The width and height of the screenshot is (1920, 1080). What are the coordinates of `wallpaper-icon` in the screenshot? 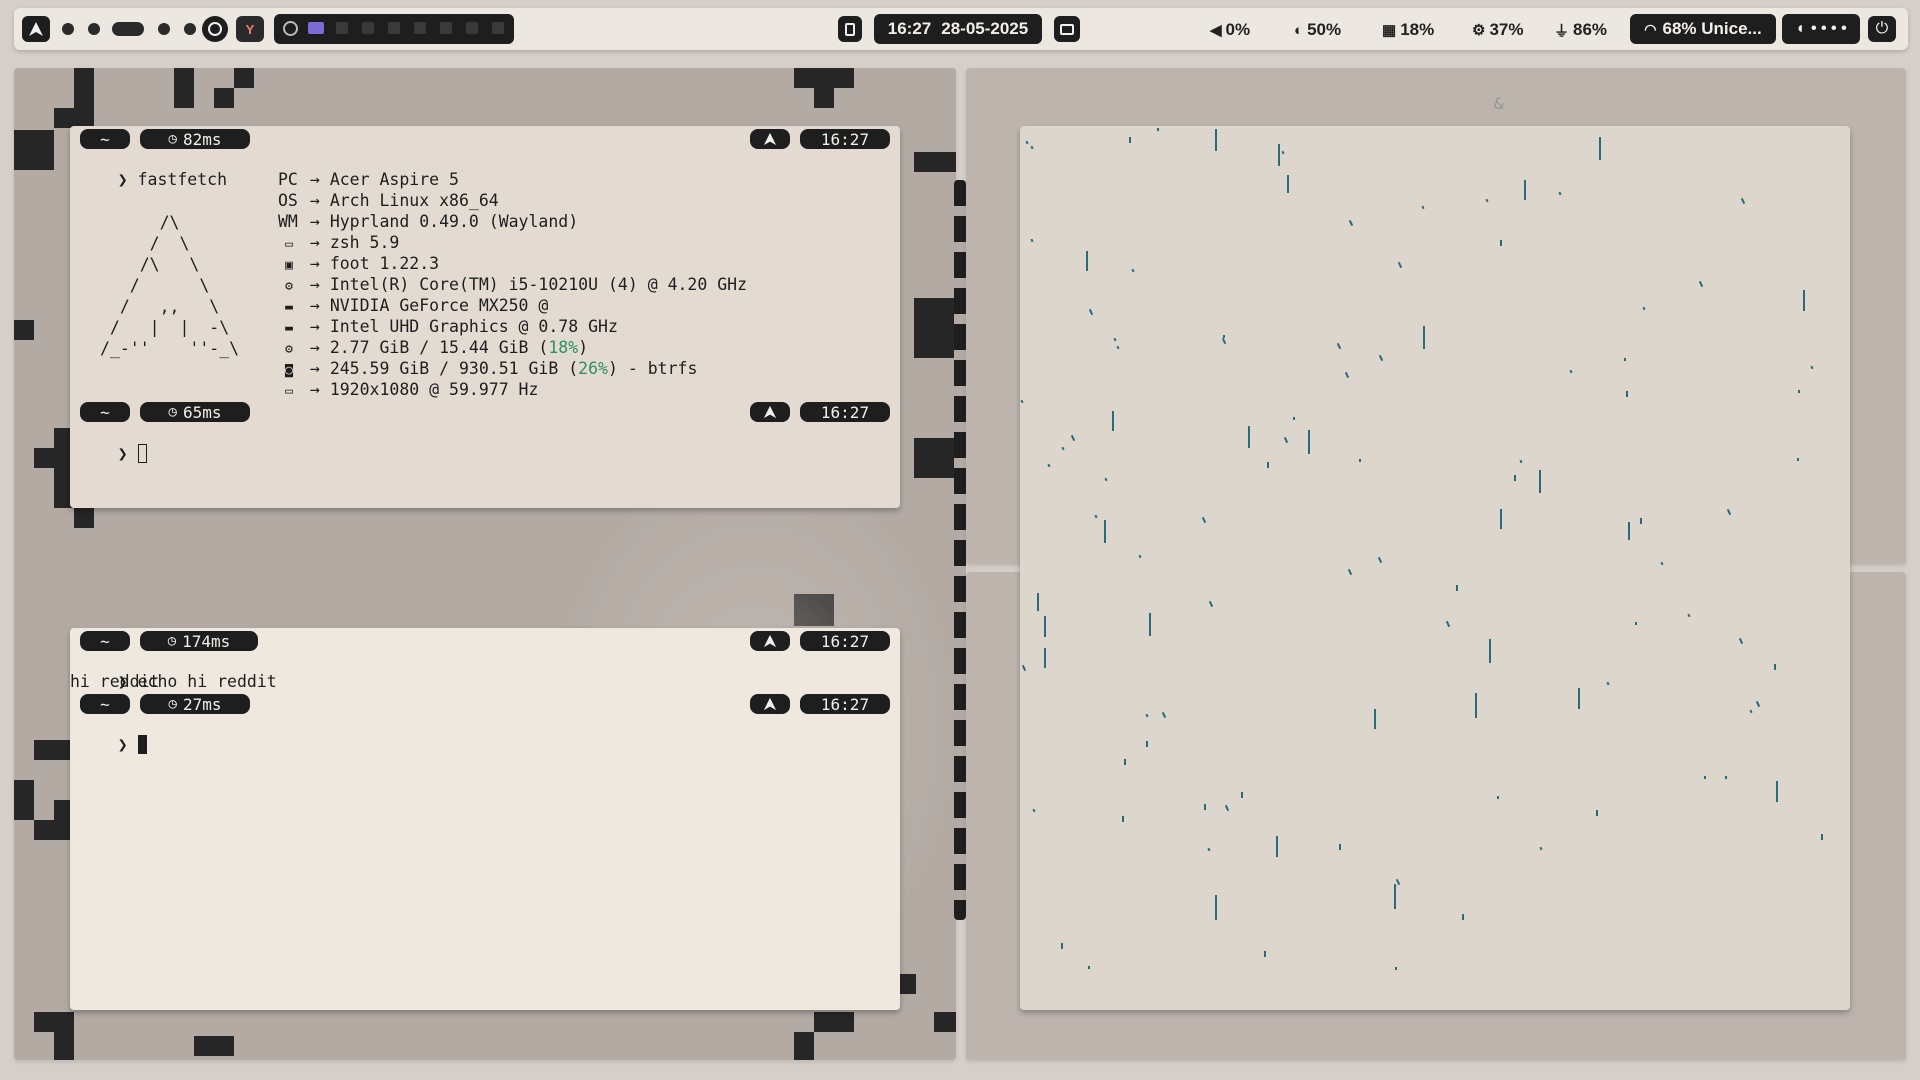 It's located at (1067, 29).